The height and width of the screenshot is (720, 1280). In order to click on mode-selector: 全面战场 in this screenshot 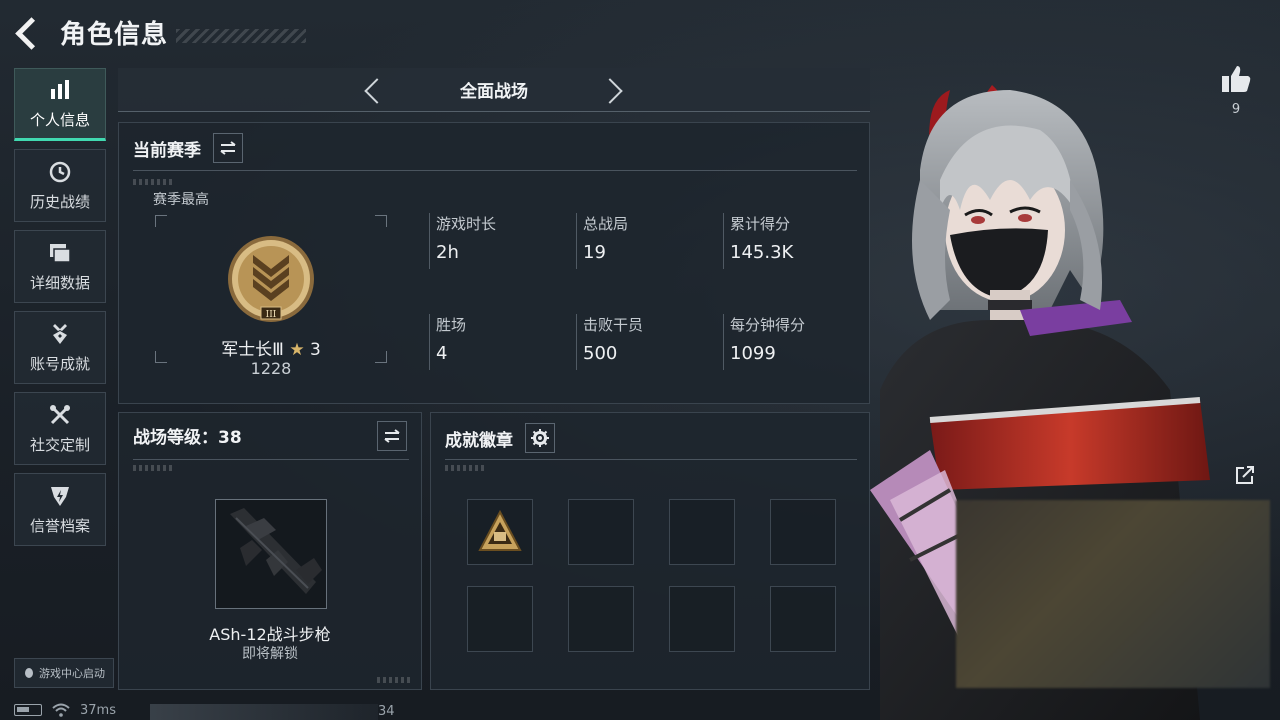, I will do `click(494, 90)`.